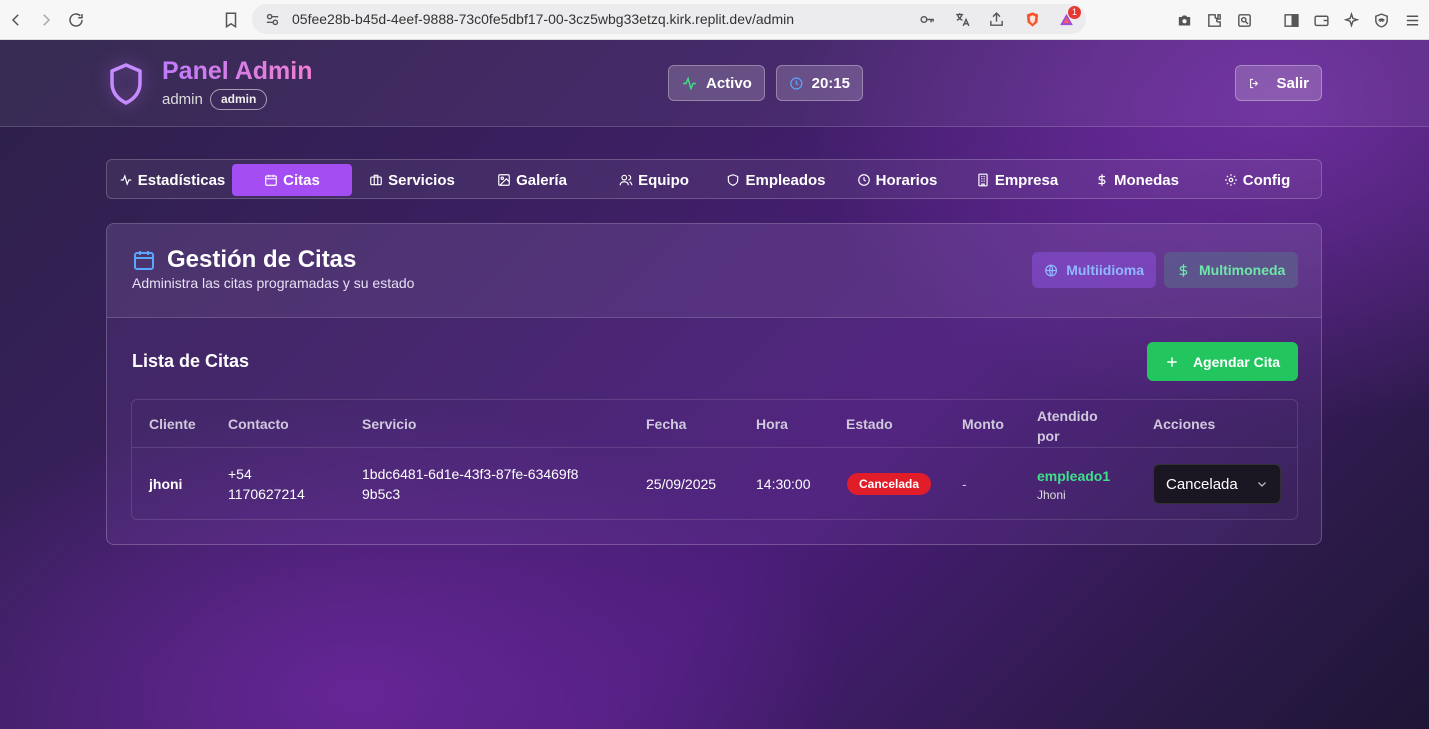 The height and width of the screenshot is (729, 1429). I want to click on add-appointment-label: Agendar Cita, so click(1236, 361).